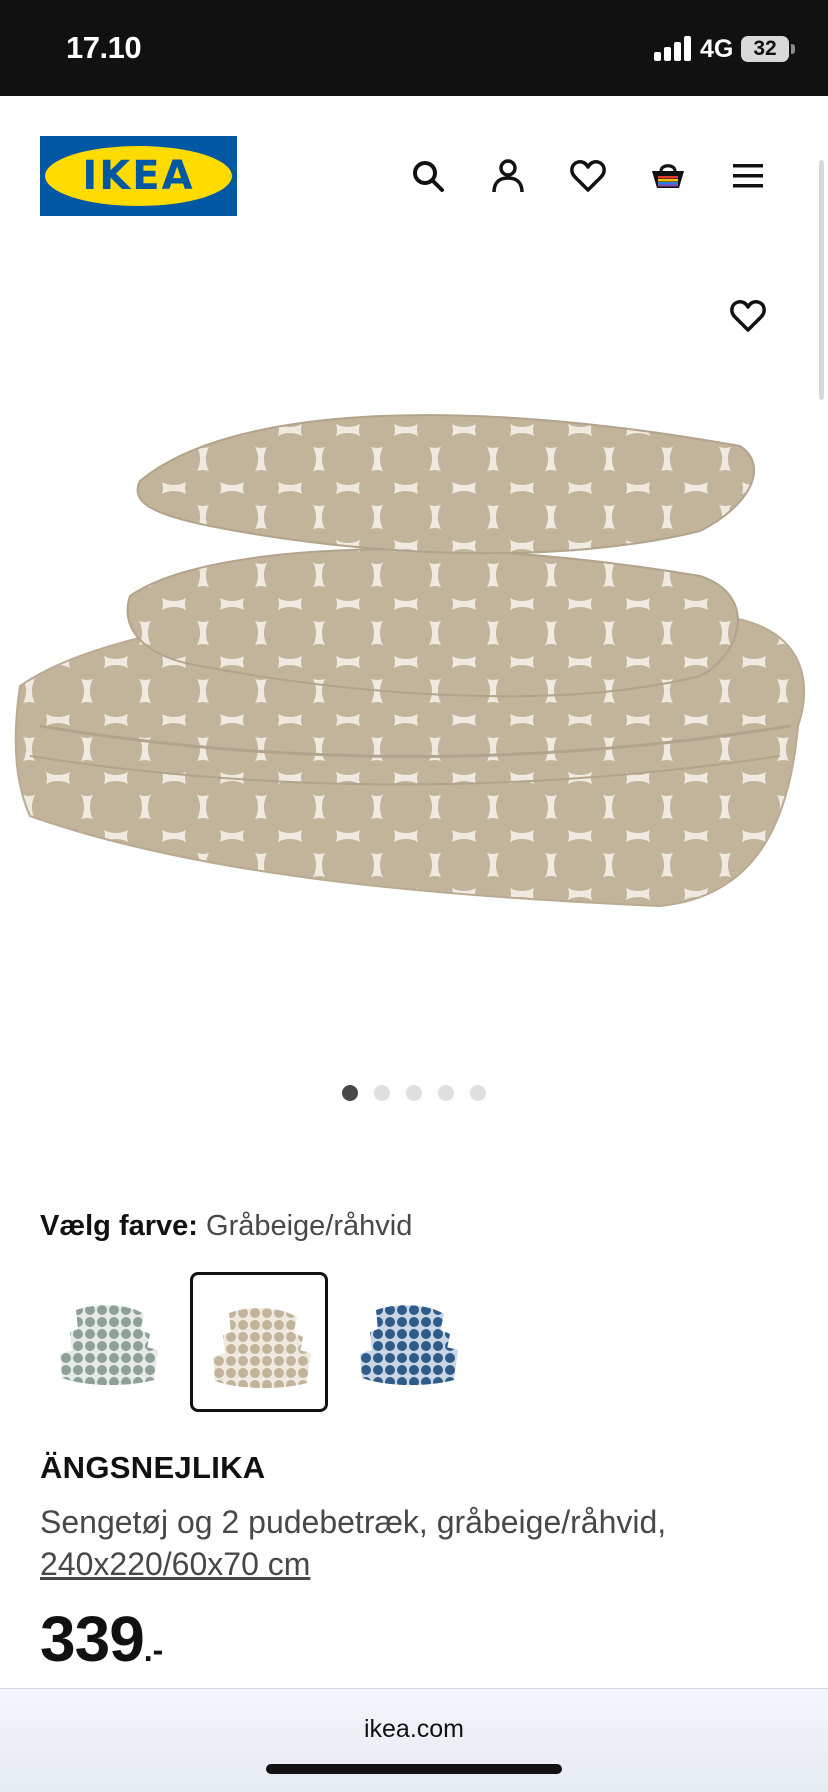 The width and height of the screenshot is (828, 1792). Describe the element at coordinates (104, 47) in the screenshot. I see `status-time: 17.10` at that location.